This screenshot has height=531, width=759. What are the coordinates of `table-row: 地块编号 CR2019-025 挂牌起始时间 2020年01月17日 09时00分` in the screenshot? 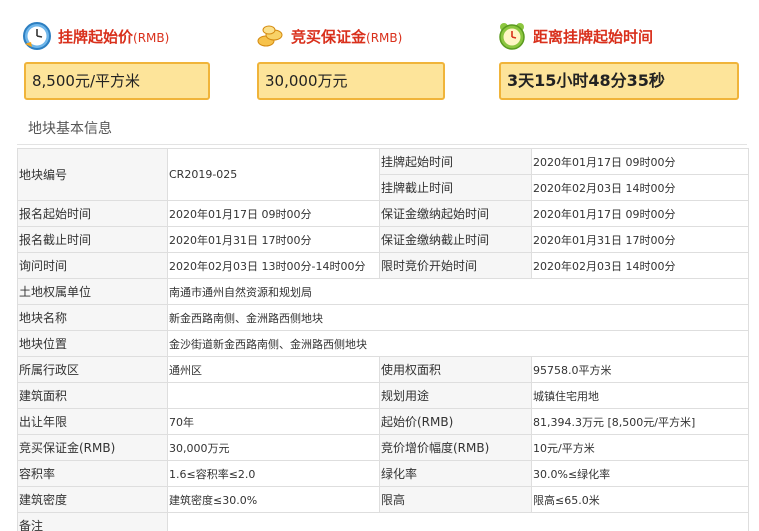 It's located at (383, 174).